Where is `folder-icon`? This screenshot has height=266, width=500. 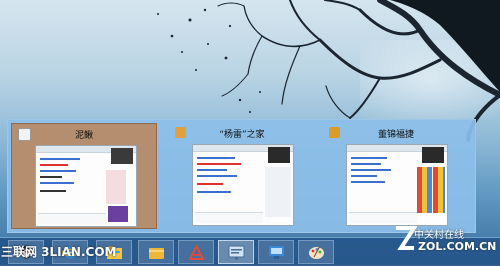 folder-icon is located at coordinates (156, 253).